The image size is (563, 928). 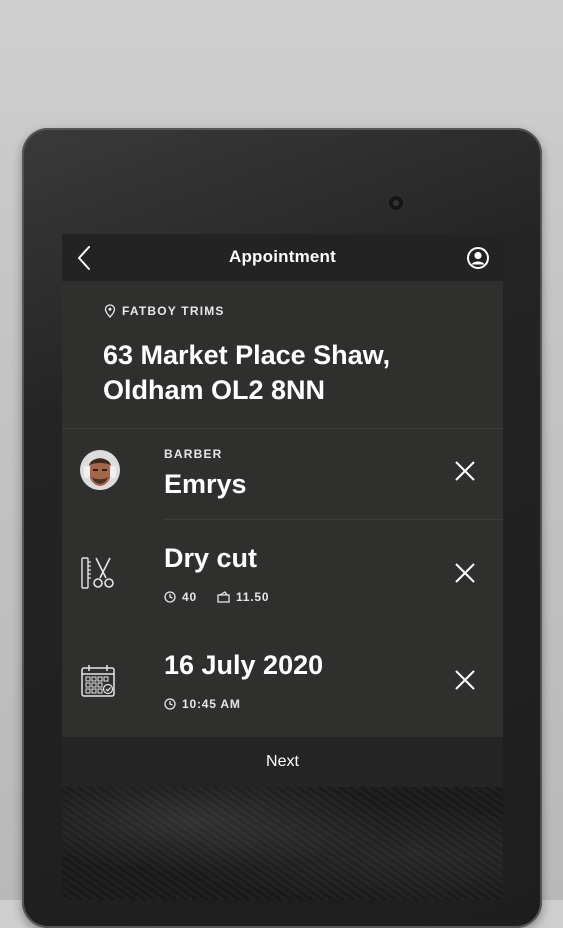 What do you see at coordinates (282, 843) in the screenshot?
I see `background-texture` at bounding box center [282, 843].